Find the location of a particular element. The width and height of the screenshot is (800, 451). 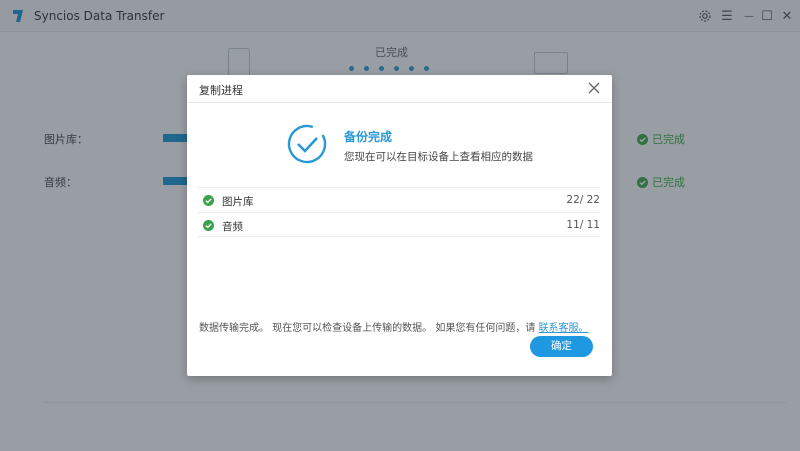

list-item-count: 11/ 11 is located at coordinates (583, 225).